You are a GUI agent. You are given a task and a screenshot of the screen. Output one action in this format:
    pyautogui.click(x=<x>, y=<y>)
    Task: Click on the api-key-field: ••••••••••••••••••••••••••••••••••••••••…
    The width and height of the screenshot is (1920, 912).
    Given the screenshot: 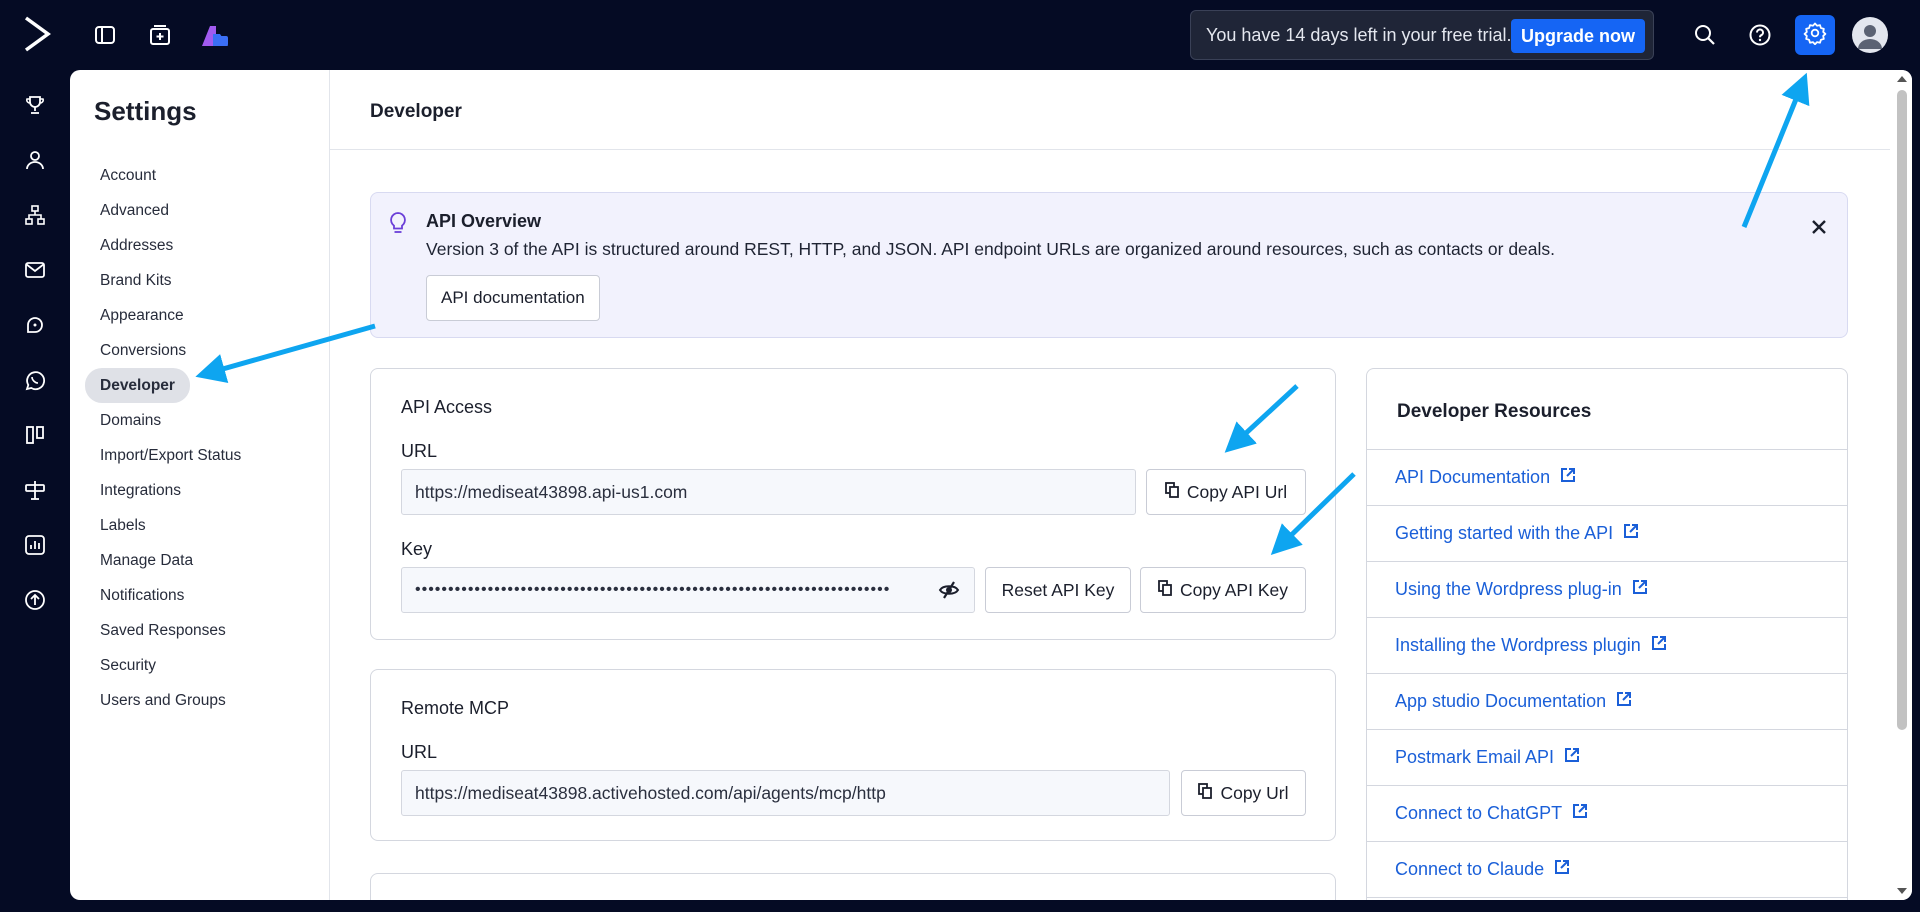 What is the action you would take?
    pyautogui.click(x=688, y=590)
    